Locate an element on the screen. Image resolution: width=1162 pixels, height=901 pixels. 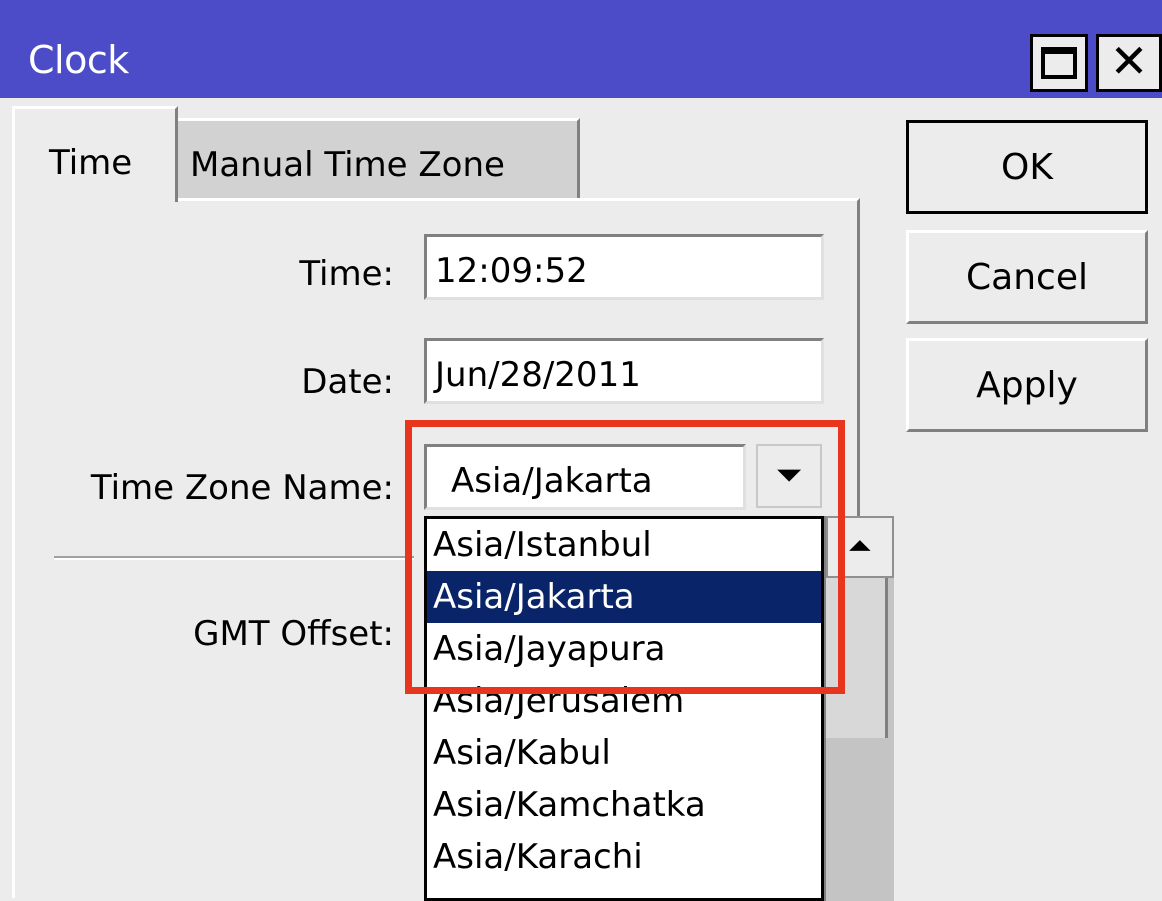
dropdown-option-selected: Asia/Jakarta is located at coordinates (624, 597).